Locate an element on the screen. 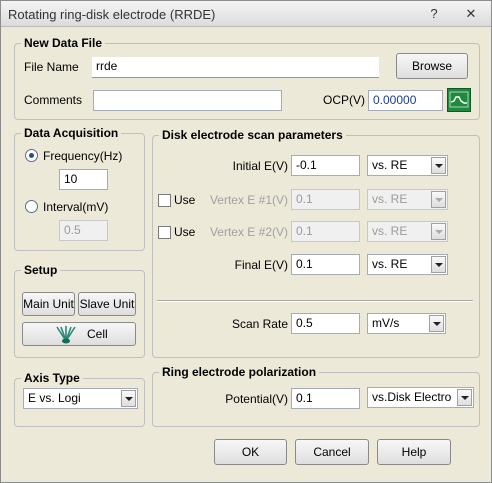 Image resolution: width=492 pixels, height=483 pixels. axis-type-group: Axis Type E vs. Logi is located at coordinates (79, 399).